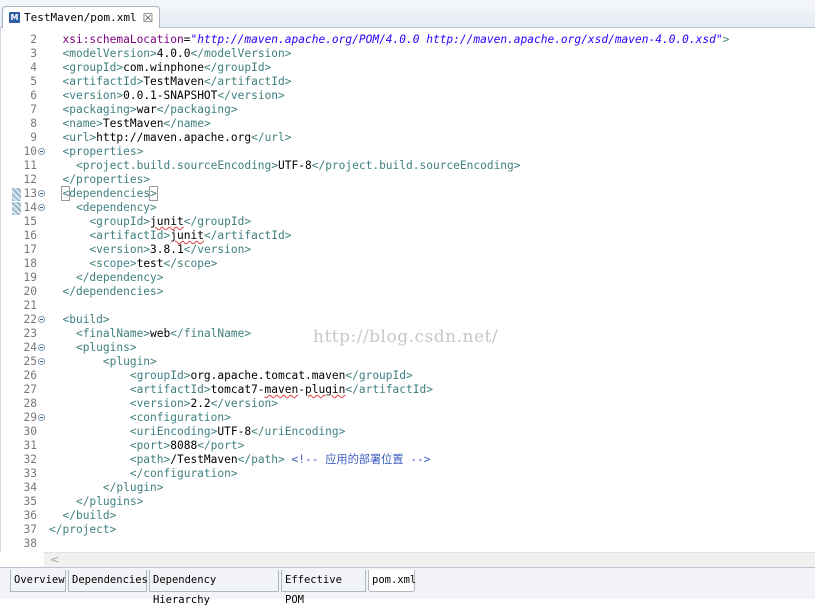 The width and height of the screenshot is (815, 610). What do you see at coordinates (408, 68) in the screenshot?
I see `code-line: 4 <groupId>com.winphone</groupId>` at bounding box center [408, 68].